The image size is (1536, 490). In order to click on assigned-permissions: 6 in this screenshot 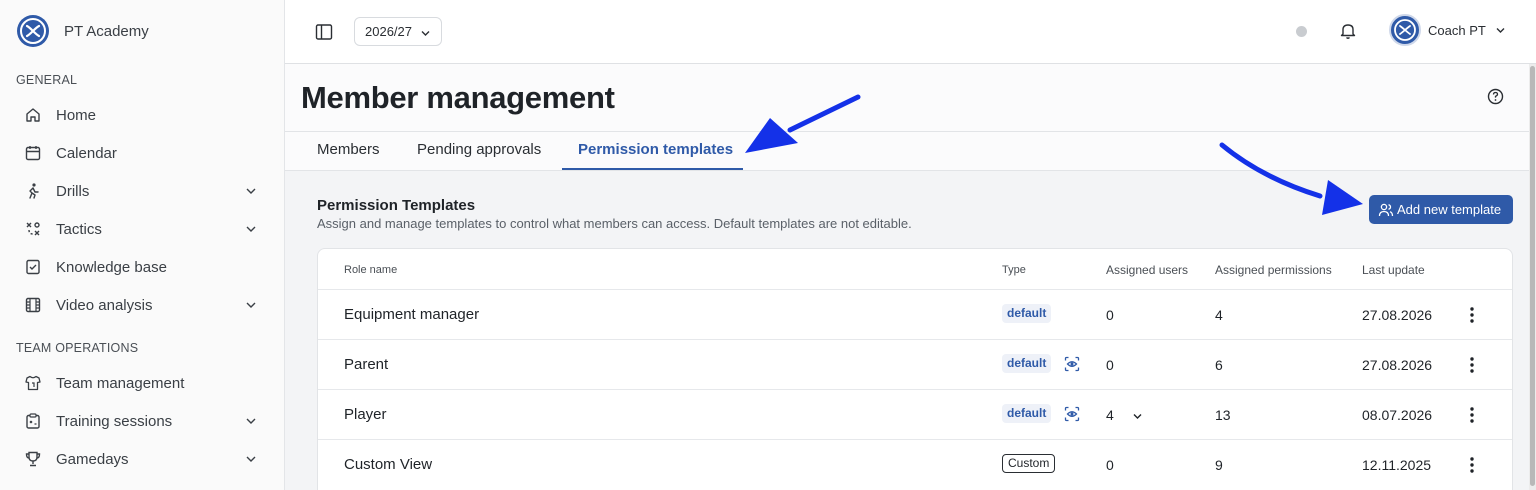, I will do `click(1219, 365)`.